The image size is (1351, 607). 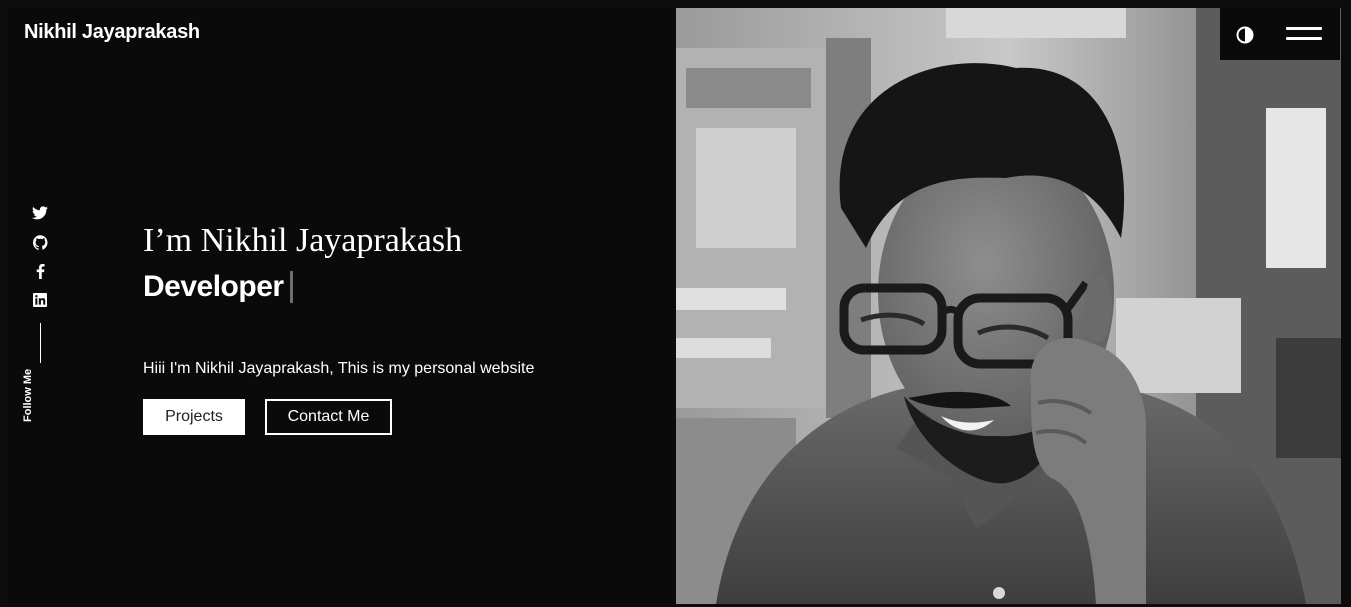 I want to click on contact-me-button: Contact Me, so click(x=328, y=417).